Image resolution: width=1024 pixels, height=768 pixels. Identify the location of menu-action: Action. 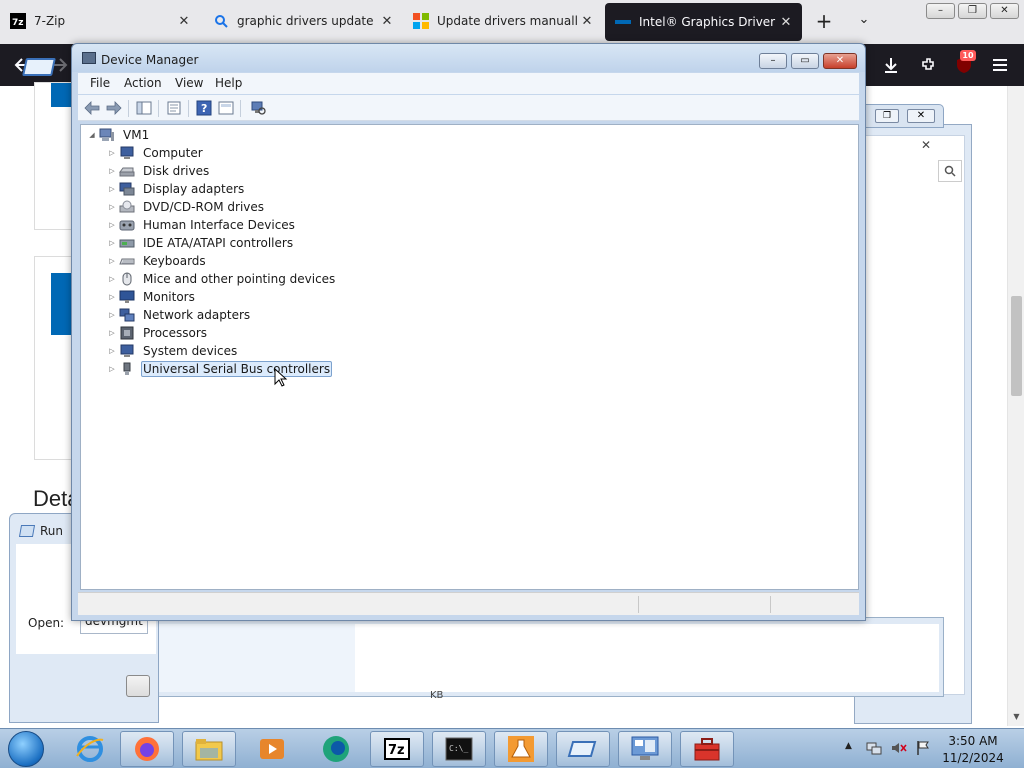
(143, 83).